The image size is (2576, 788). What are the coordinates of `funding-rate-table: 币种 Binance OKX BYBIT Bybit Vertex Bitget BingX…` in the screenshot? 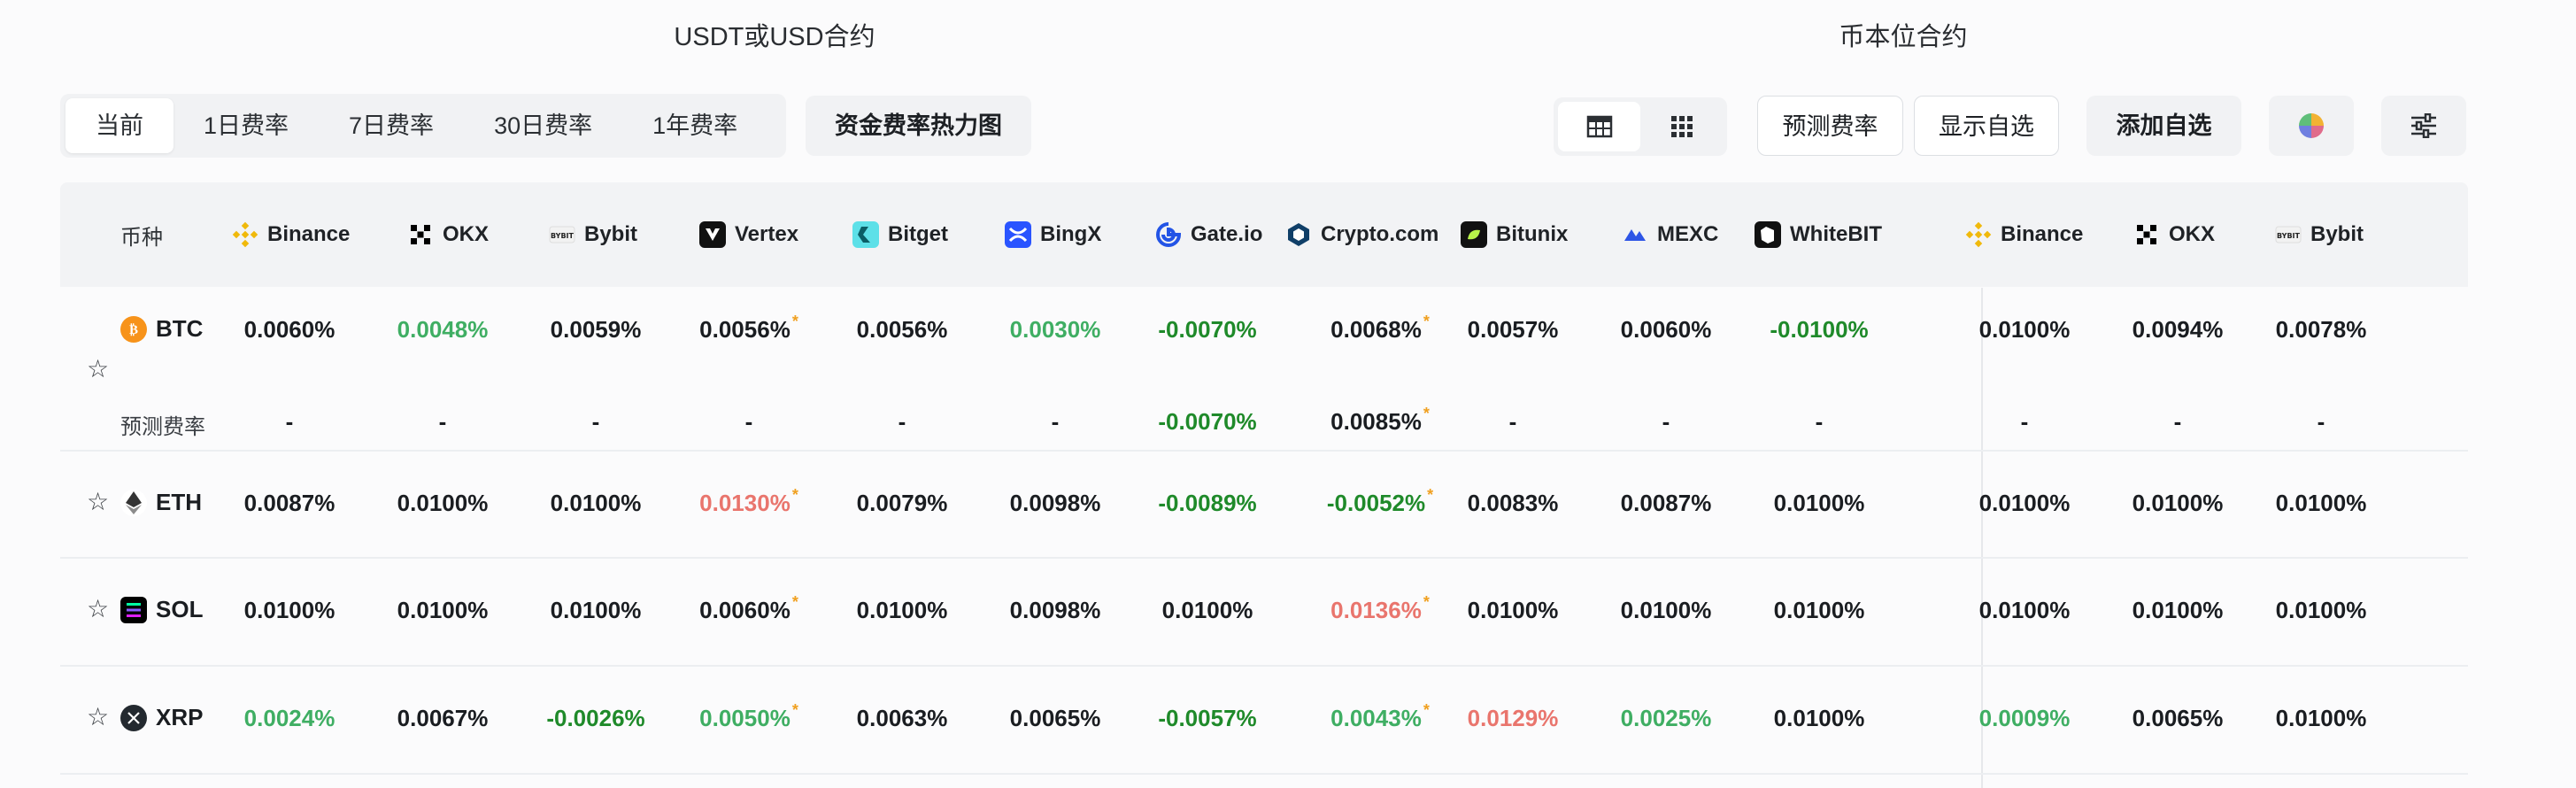 It's located at (1264, 234).